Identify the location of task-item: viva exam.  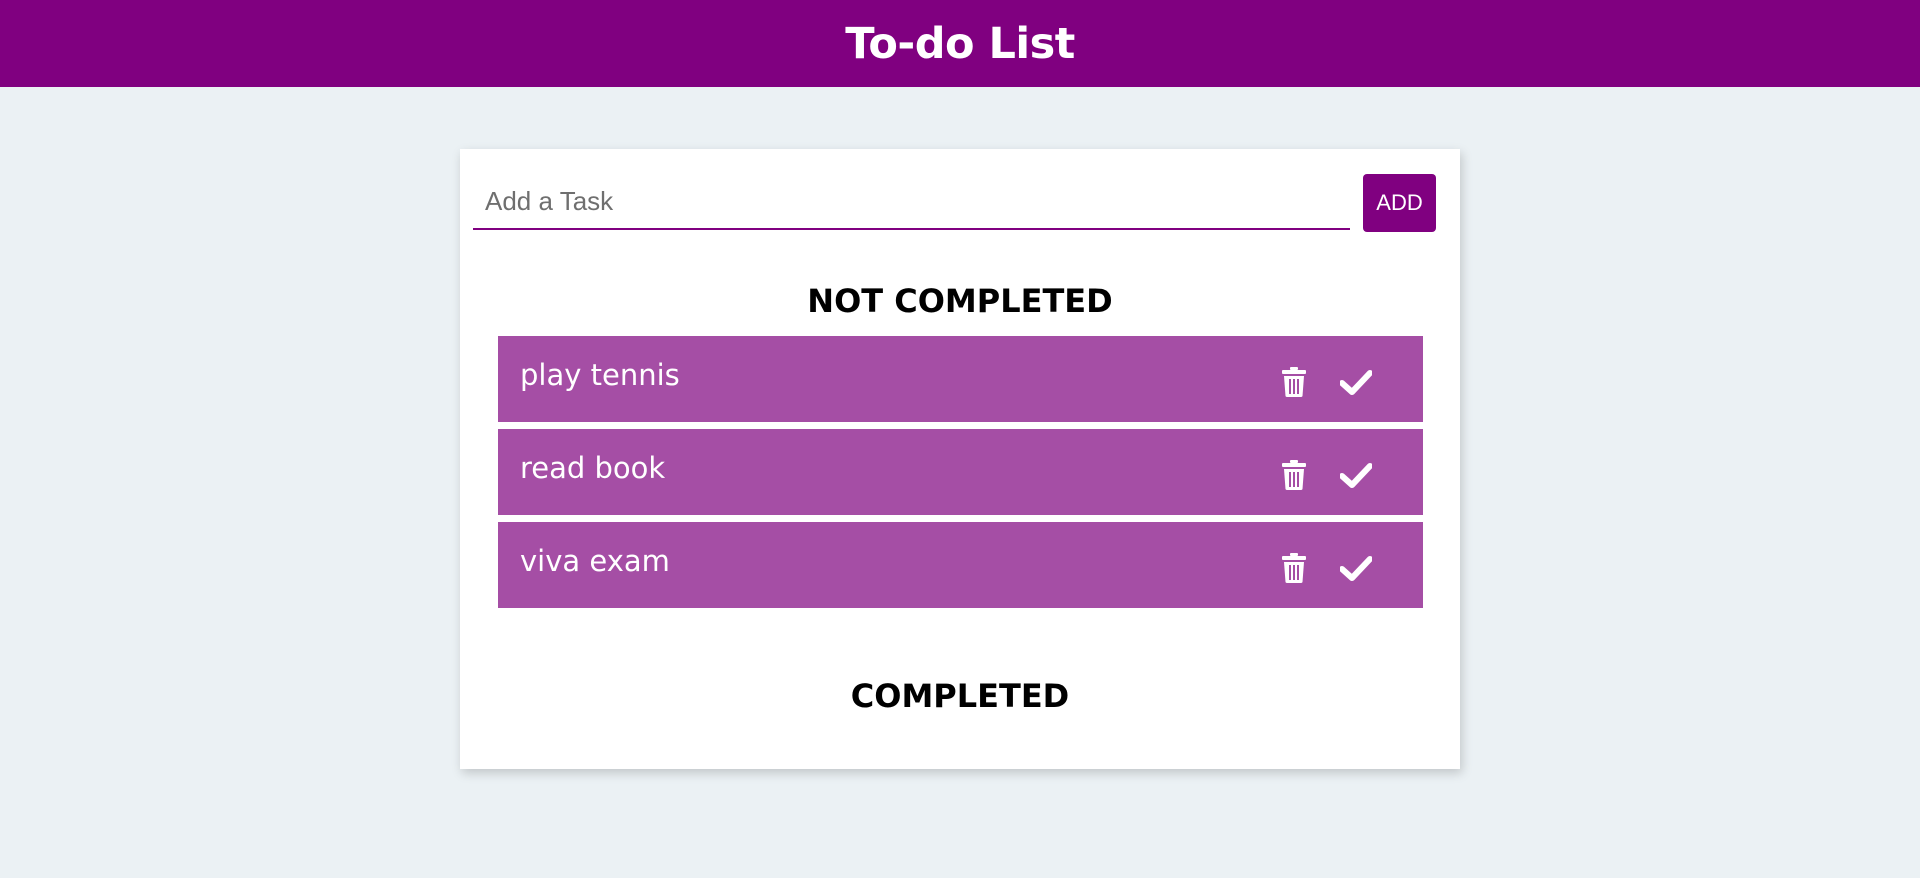
(960, 565).